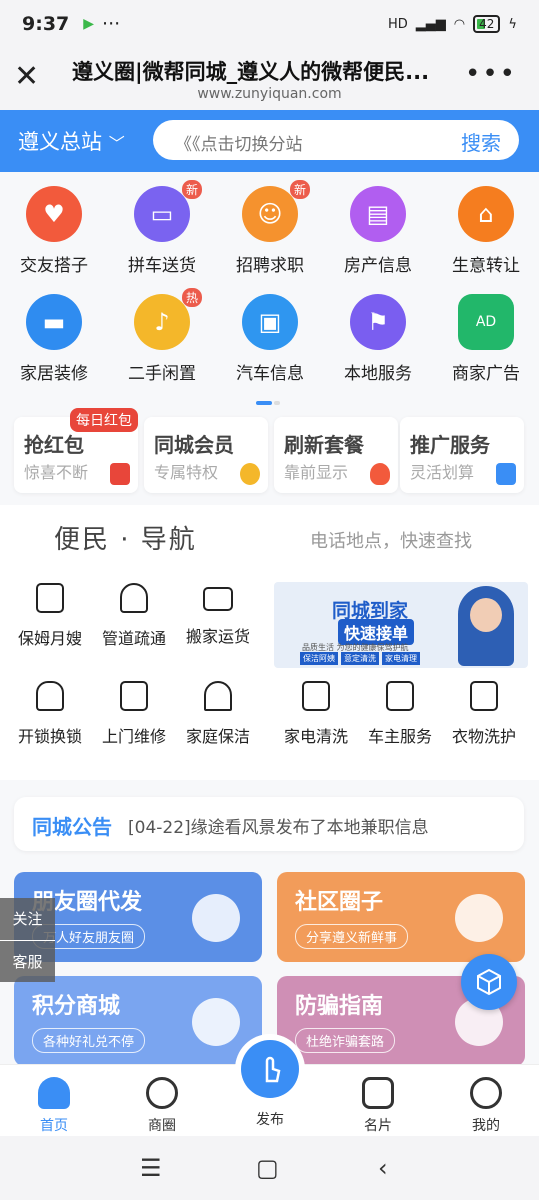 The width and height of the screenshot is (539, 1200). I want to click on location-flag-icon: ⚑, so click(378, 322).